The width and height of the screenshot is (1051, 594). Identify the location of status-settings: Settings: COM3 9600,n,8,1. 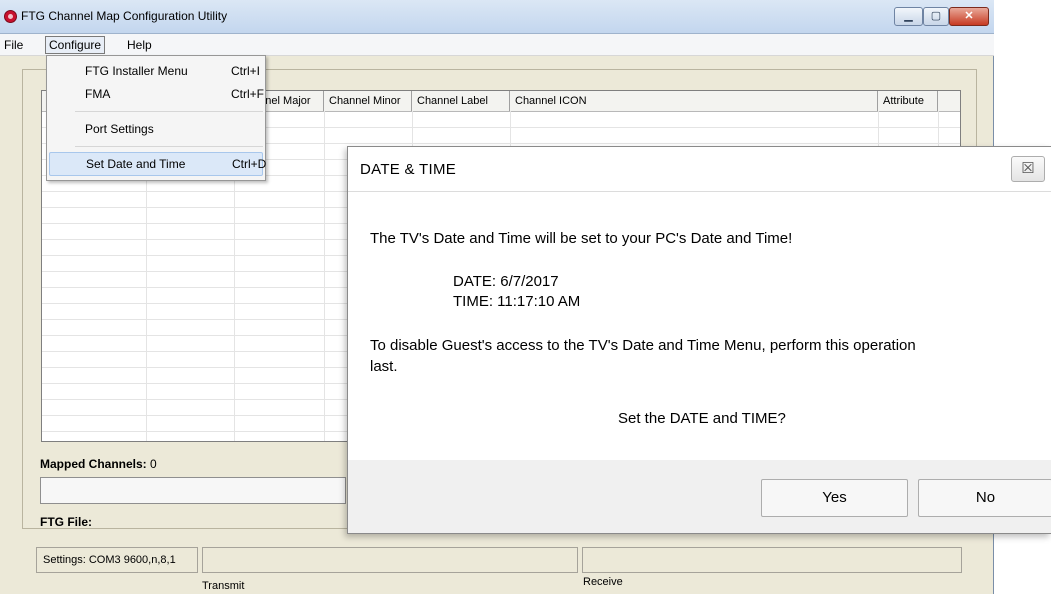
(117, 560).